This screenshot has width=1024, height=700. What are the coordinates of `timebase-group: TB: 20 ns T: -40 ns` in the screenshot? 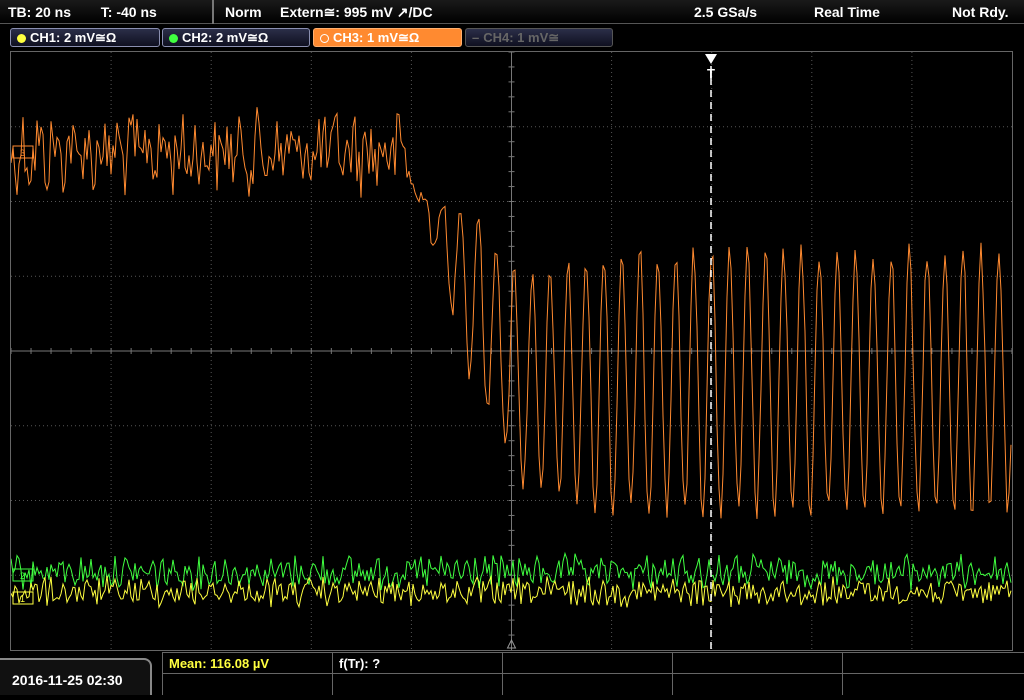 It's located at (107, 12).